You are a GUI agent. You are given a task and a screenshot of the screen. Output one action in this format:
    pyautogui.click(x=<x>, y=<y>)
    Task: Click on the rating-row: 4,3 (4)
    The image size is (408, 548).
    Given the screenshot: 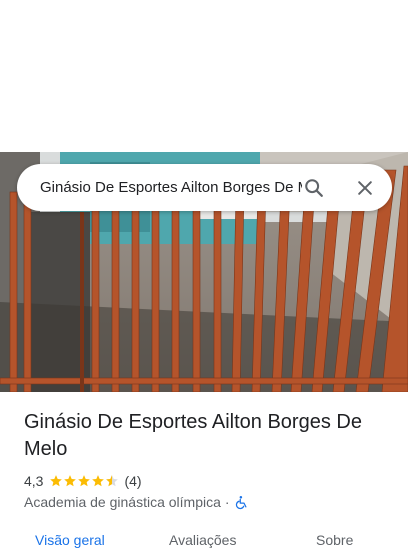 What is the action you would take?
    pyautogui.click(x=83, y=481)
    